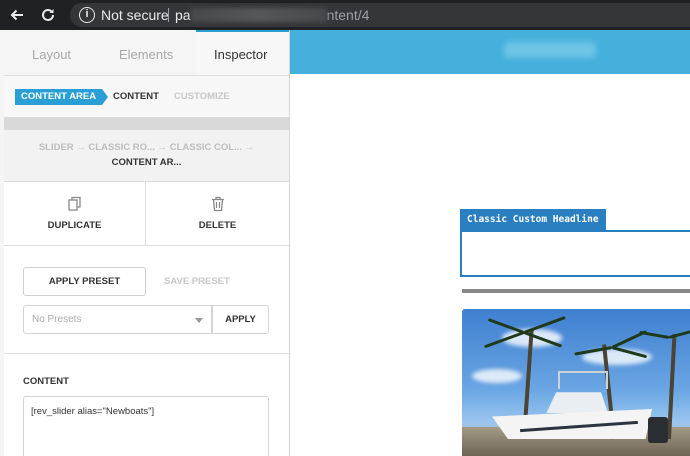 The width and height of the screenshot is (690, 456). What do you see at coordinates (576, 291) in the screenshot?
I see `content-divider` at bounding box center [576, 291].